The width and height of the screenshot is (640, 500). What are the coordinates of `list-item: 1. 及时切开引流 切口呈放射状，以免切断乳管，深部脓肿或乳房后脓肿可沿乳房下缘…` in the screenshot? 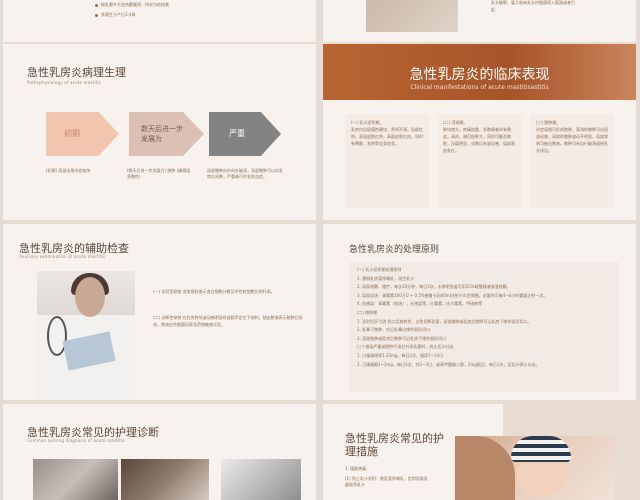 It's located at (444, 321).